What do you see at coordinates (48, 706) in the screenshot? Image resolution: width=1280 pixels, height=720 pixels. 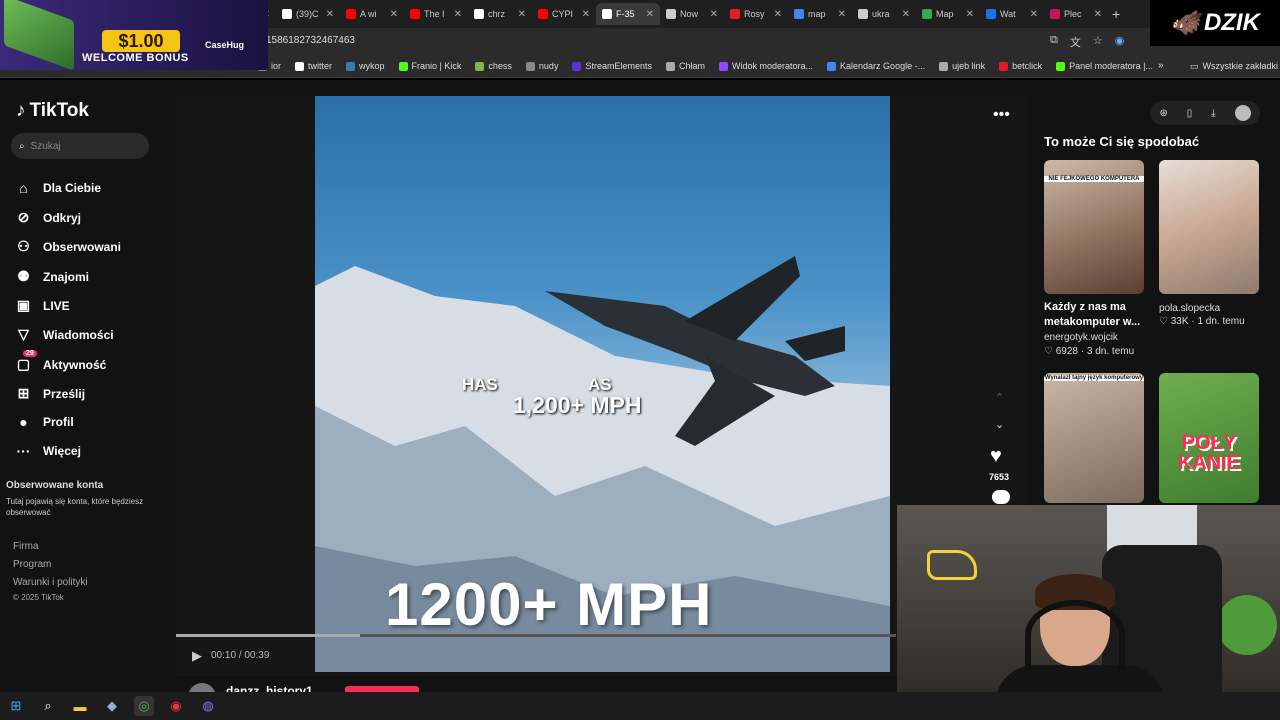 I see `search-icon: ⌕` at bounding box center [48, 706].